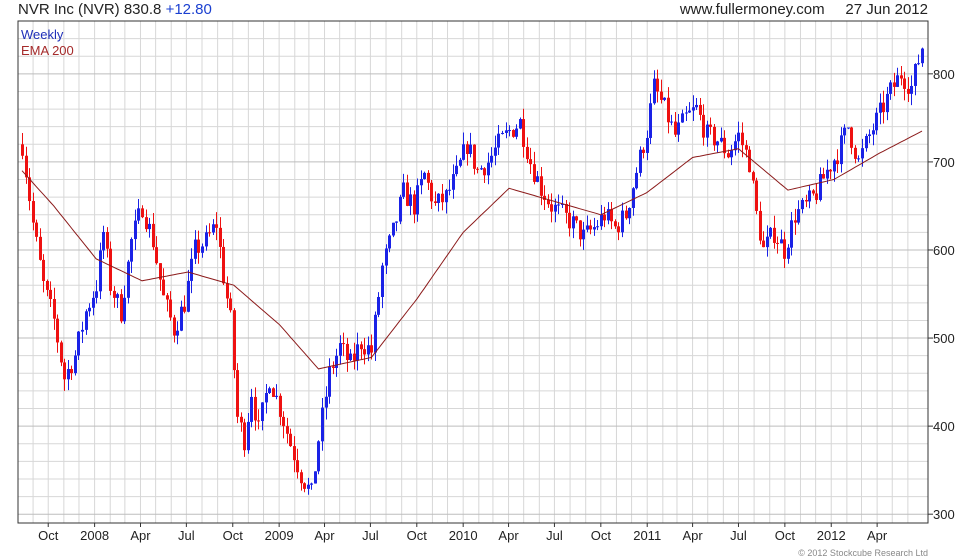 The width and height of the screenshot is (980, 560). Describe the element at coordinates (47, 50) in the screenshot. I see `legend-ema-200: EMA 200` at that location.